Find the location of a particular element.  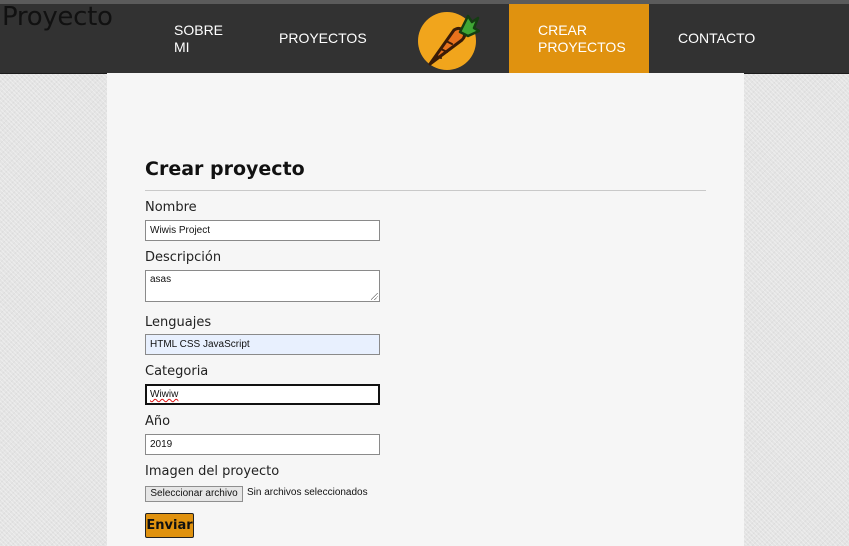

nav-item-proyectos: PROYECTOS is located at coordinates (323, 38).